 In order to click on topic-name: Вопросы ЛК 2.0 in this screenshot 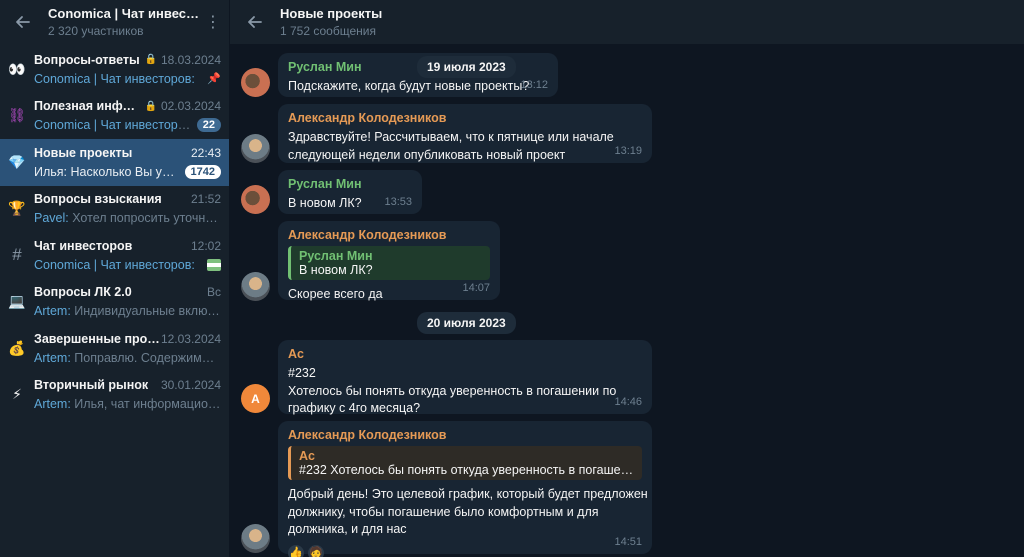, I will do `click(83, 292)`.